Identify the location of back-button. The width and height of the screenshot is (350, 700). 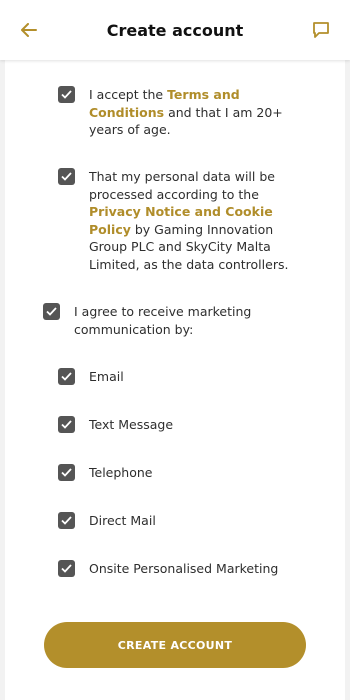
(29, 30).